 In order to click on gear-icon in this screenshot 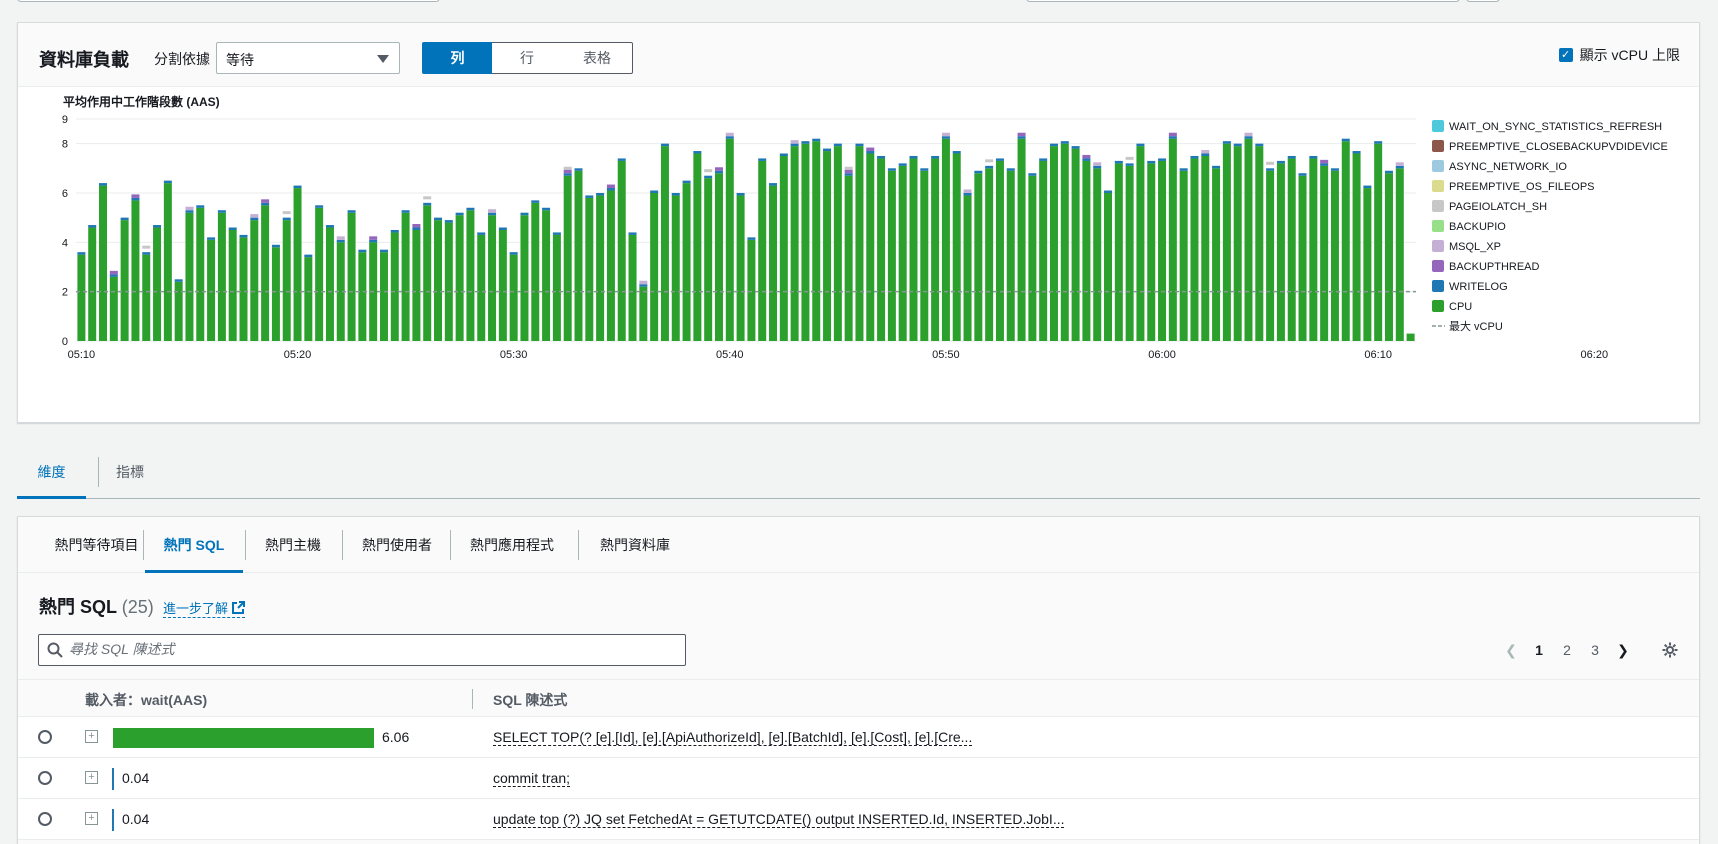, I will do `click(1670, 650)`.